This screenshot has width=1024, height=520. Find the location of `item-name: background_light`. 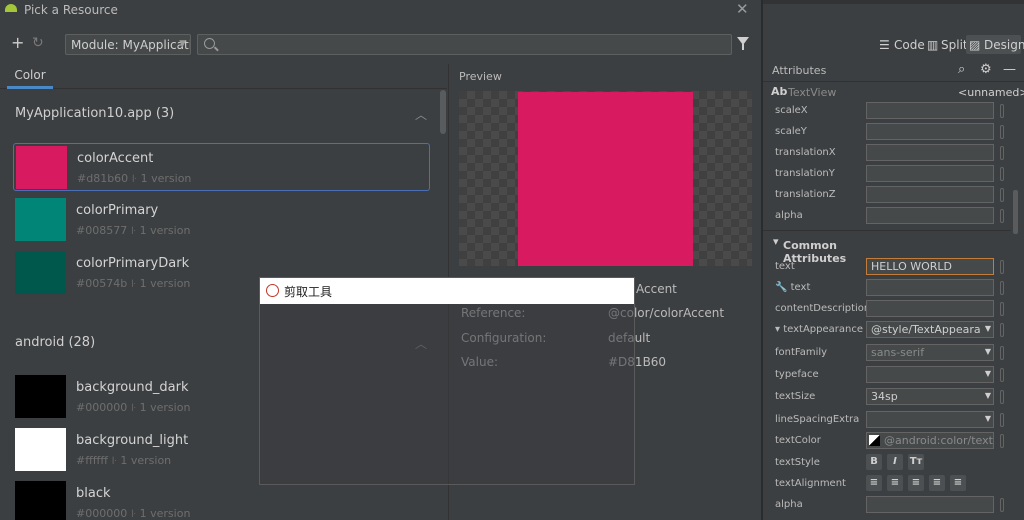

item-name: background_light is located at coordinates (132, 440).